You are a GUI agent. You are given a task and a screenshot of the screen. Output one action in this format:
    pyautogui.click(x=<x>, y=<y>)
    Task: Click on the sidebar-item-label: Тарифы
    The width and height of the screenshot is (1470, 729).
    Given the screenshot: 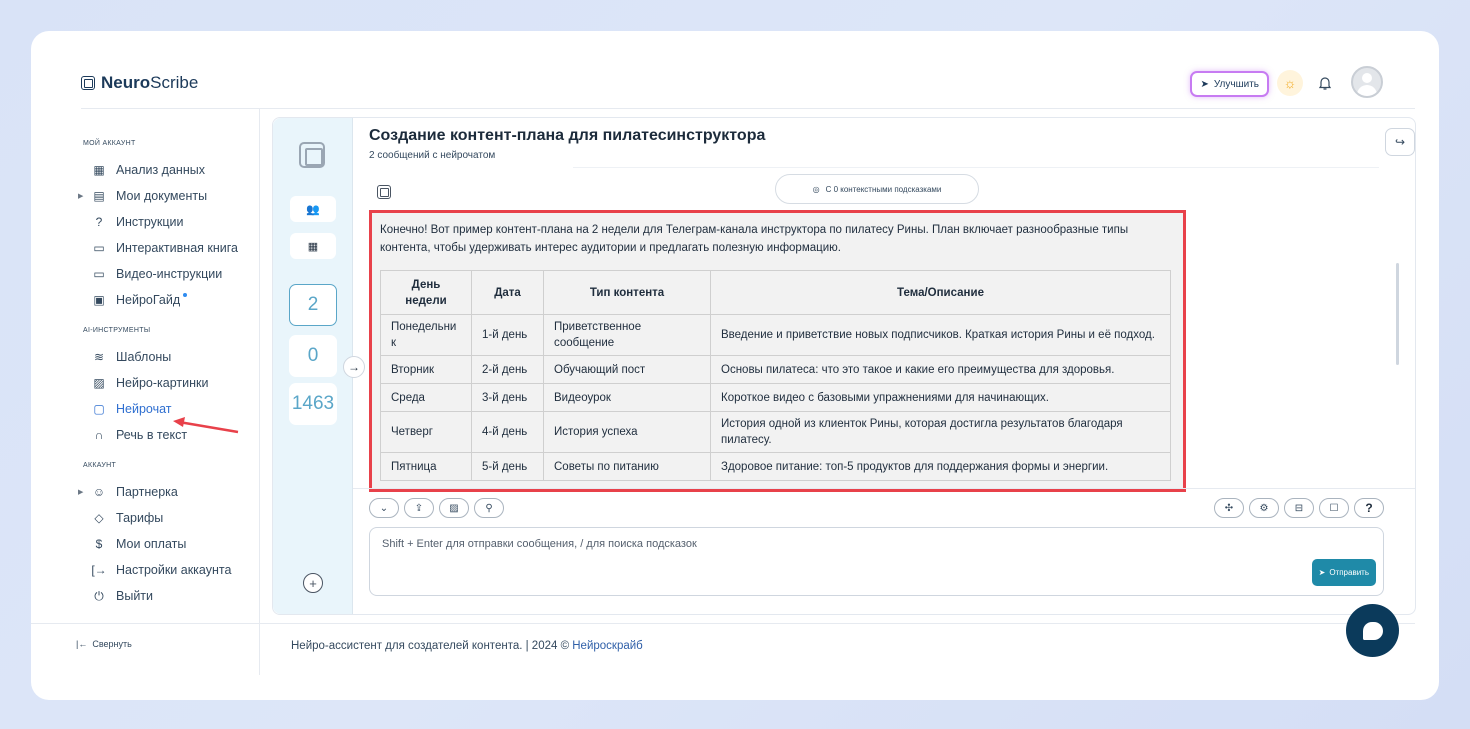 What is the action you would take?
    pyautogui.click(x=140, y=518)
    